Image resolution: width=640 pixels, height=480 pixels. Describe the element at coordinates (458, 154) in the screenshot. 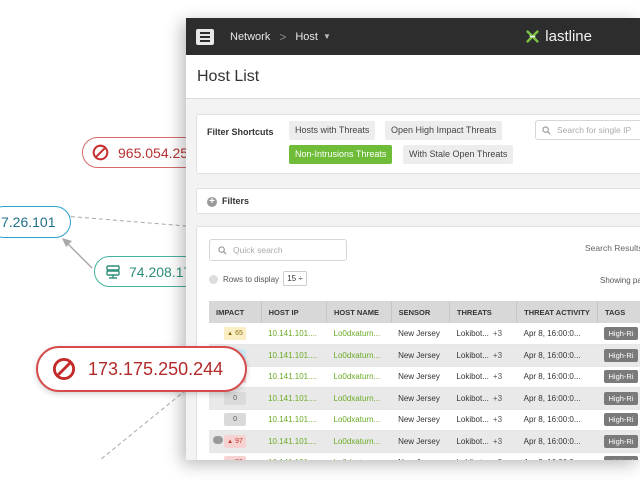

I see `shortcut-stale-open-threats: With Stale Open Threats` at that location.